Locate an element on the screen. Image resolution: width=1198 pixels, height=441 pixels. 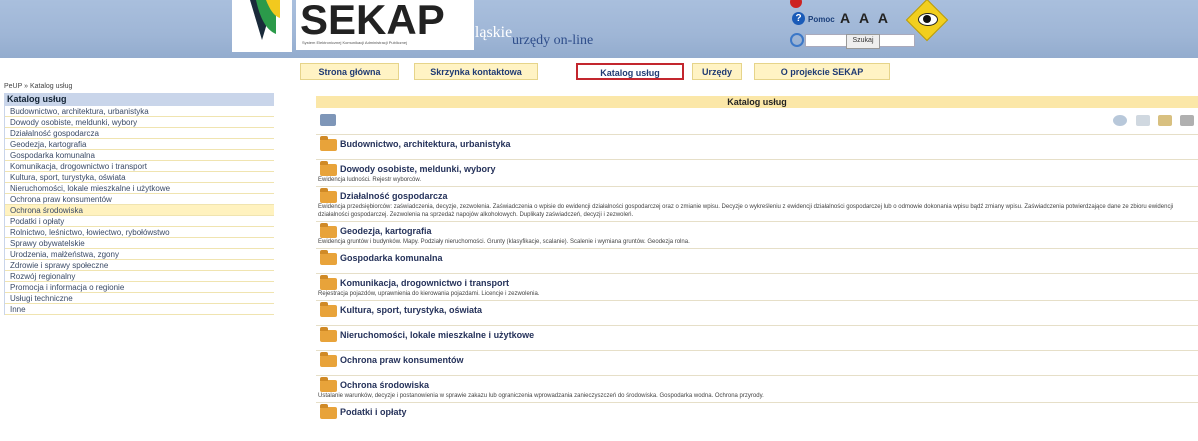
chart-icon is located at coordinates (1164, 120).